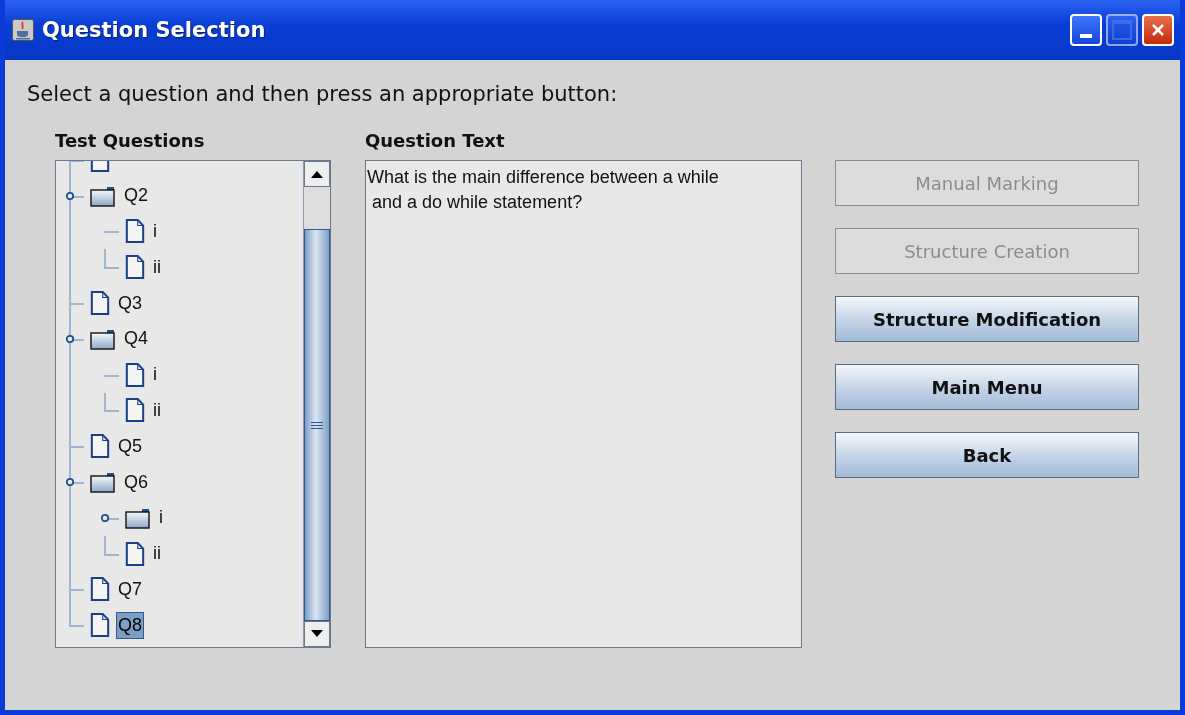  Describe the element at coordinates (130, 625) in the screenshot. I see `tree-item: Q8` at that location.